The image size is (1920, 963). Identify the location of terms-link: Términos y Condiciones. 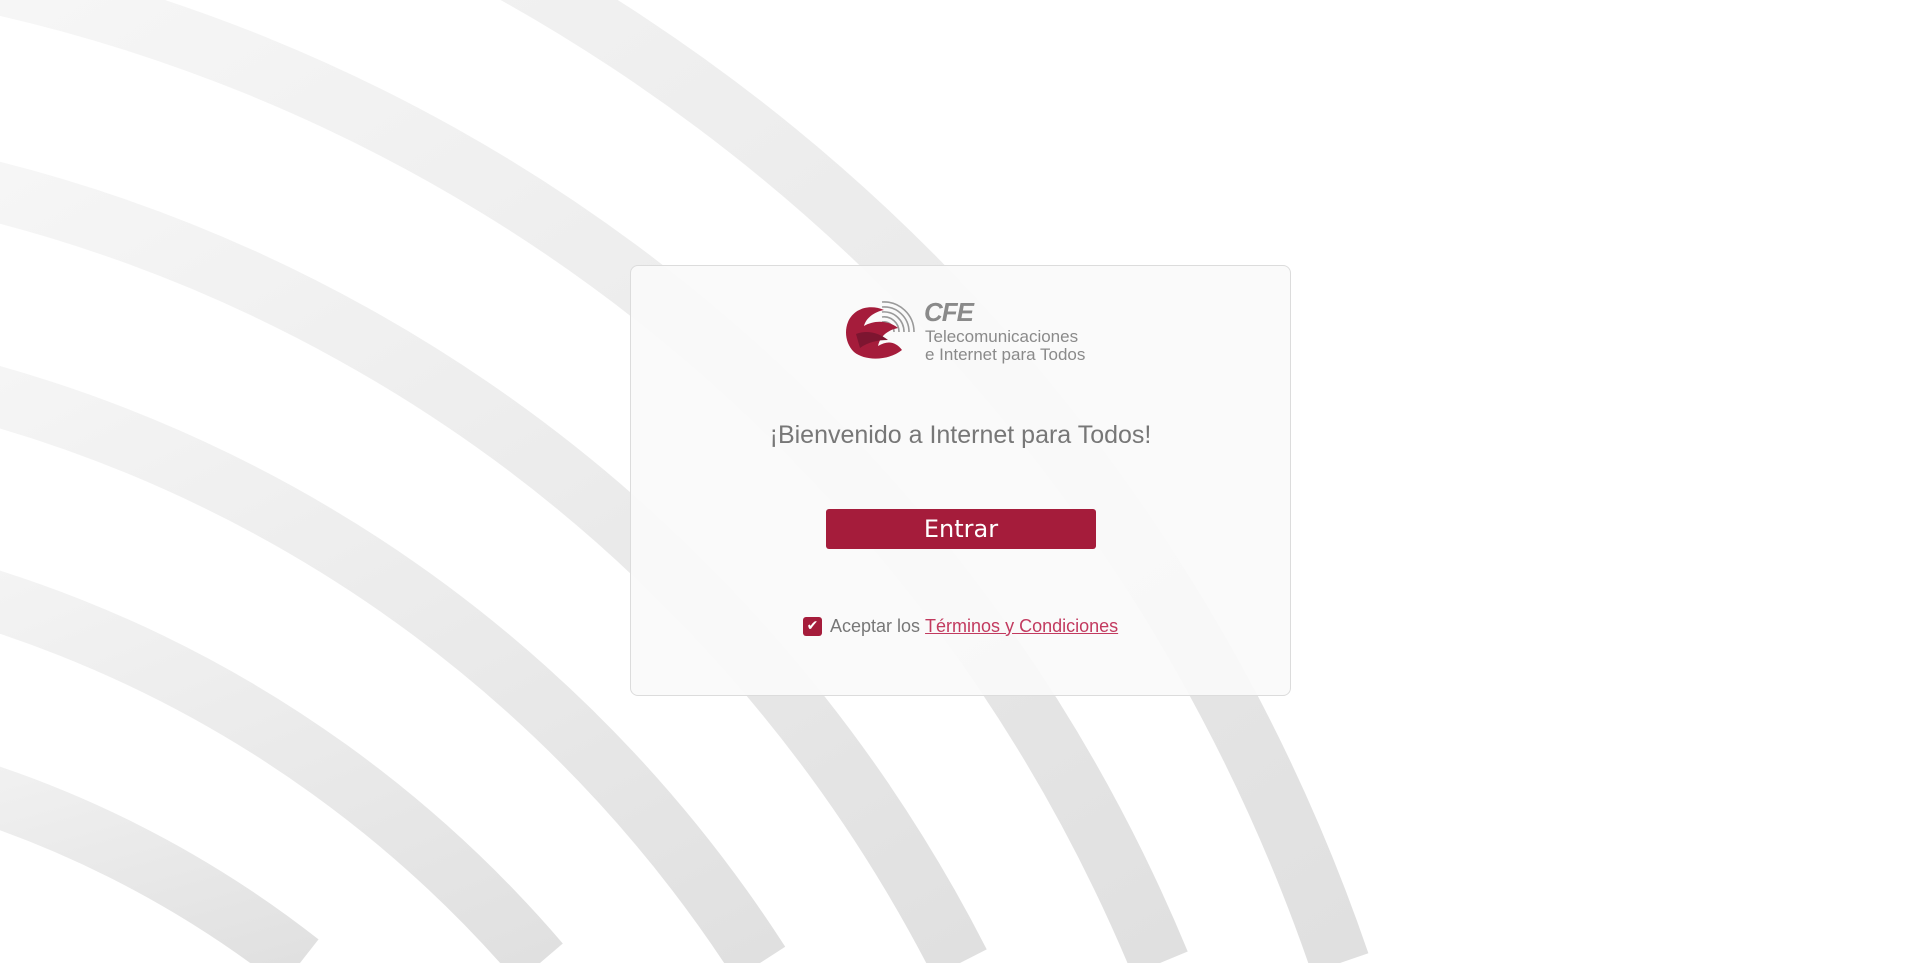
(1021, 626).